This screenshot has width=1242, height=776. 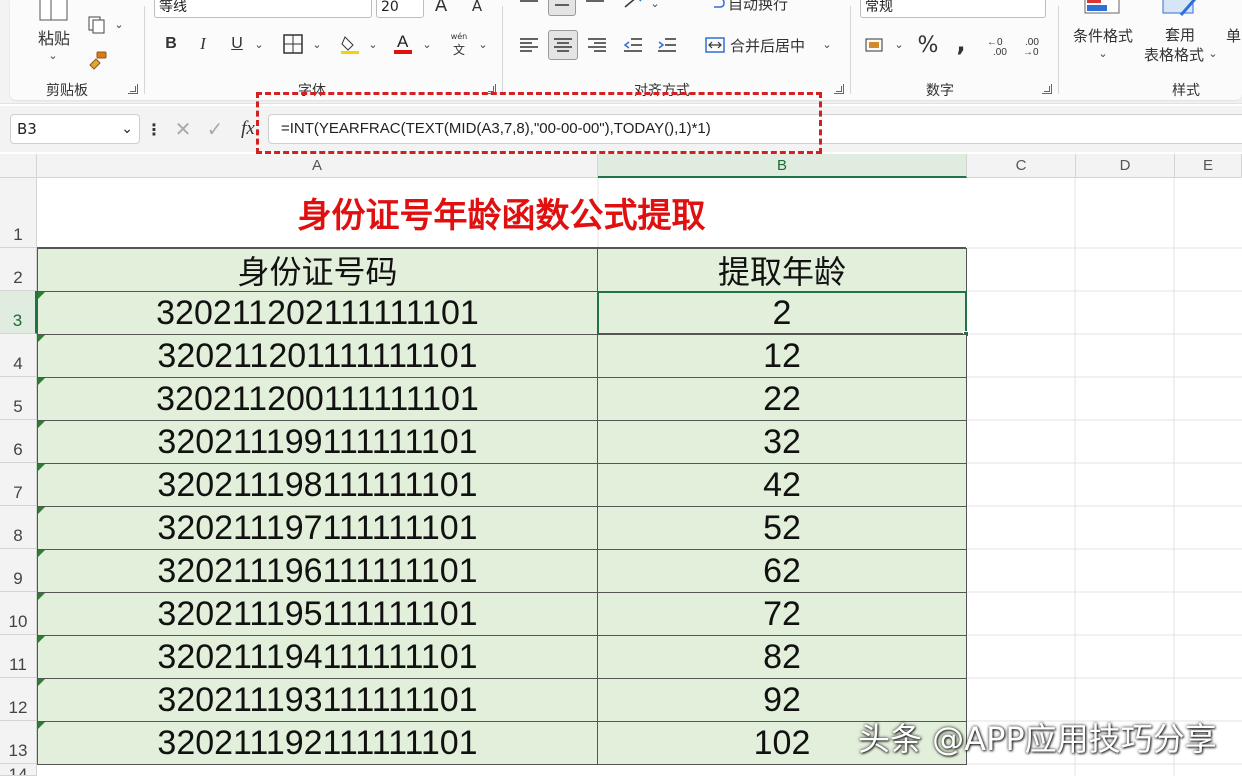 I want to click on font-color-dropdown-chevron-icon: ⌄, so click(x=427, y=44).